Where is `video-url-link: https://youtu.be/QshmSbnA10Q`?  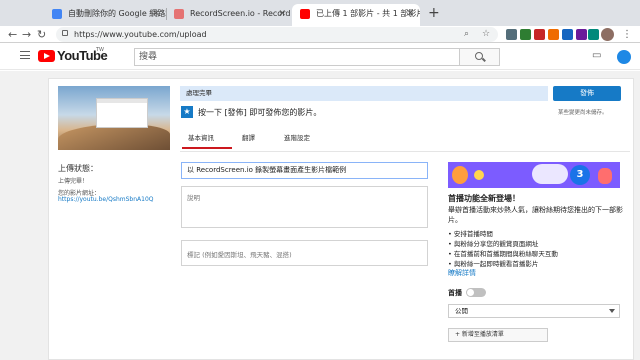 video-url-link: https://youtu.be/QshmSbnA10Q is located at coordinates (106, 199).